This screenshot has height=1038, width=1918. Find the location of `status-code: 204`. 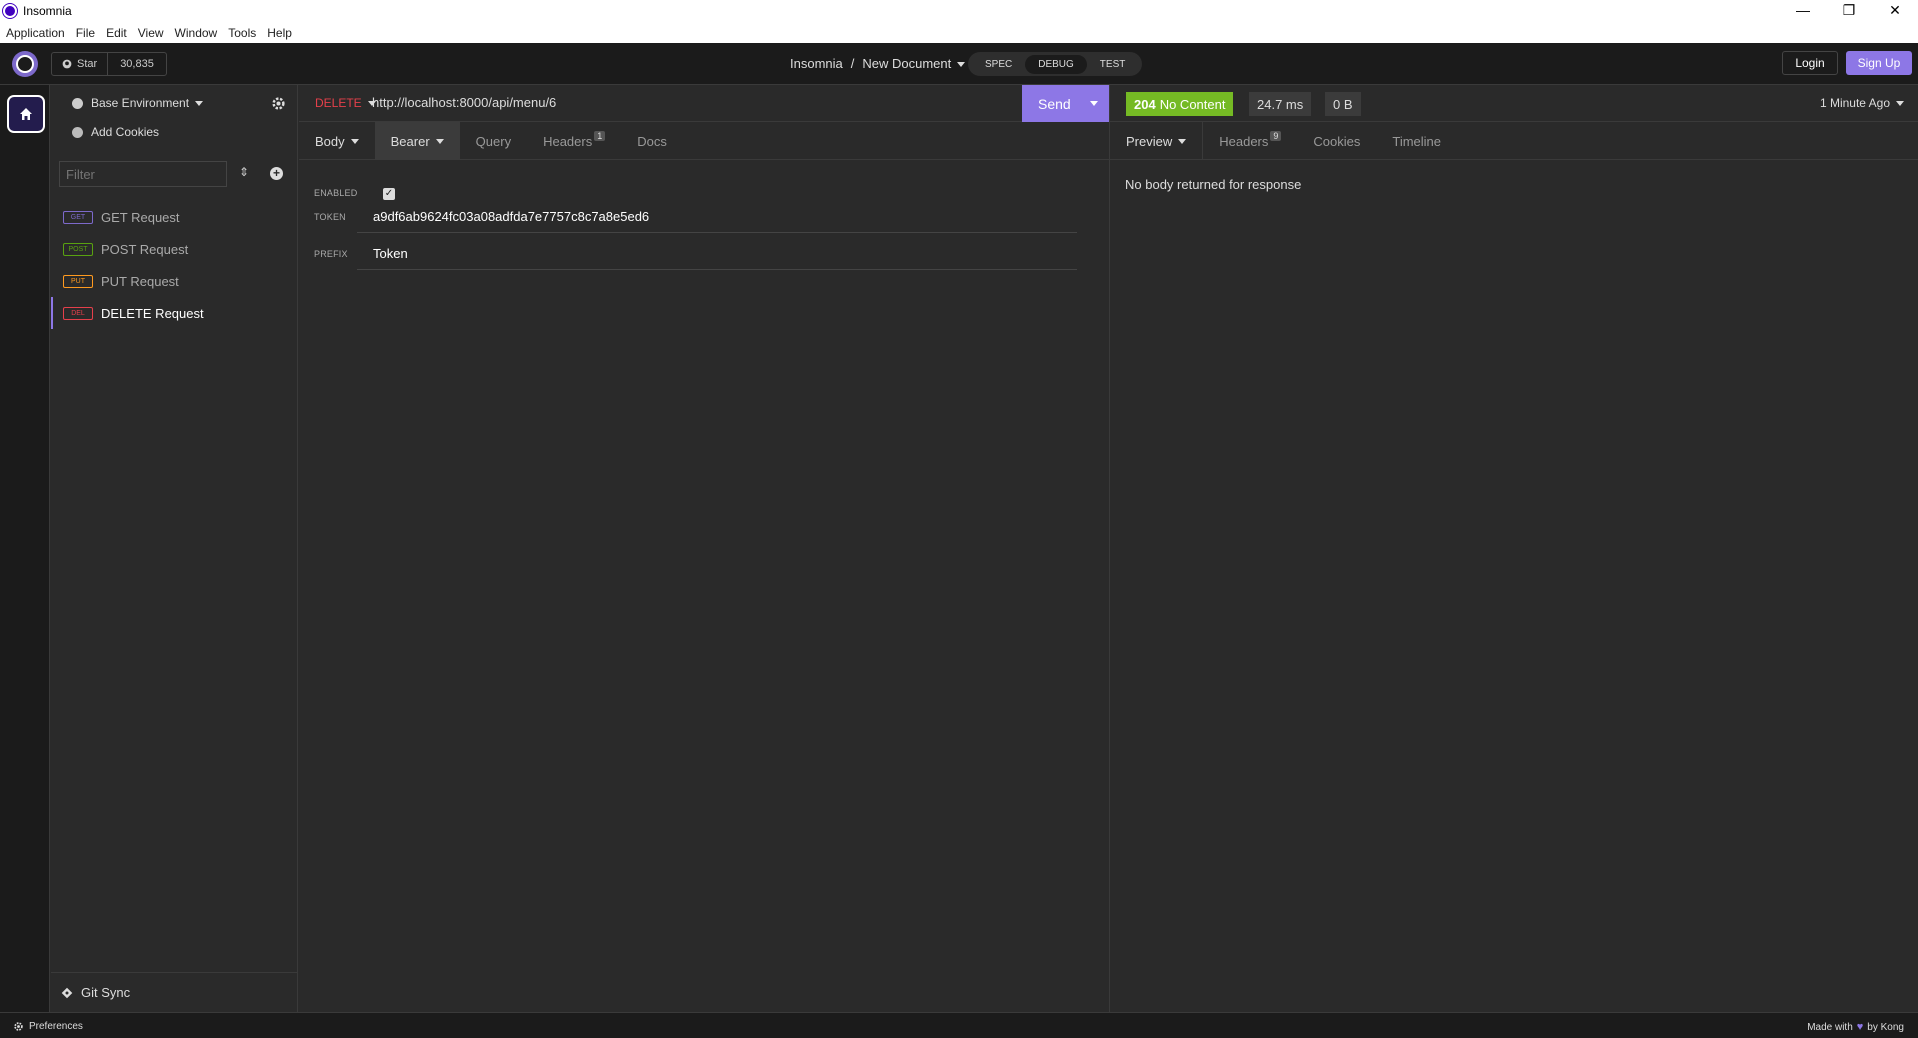

status-code: 204 is located at coordinates (1145, 104).